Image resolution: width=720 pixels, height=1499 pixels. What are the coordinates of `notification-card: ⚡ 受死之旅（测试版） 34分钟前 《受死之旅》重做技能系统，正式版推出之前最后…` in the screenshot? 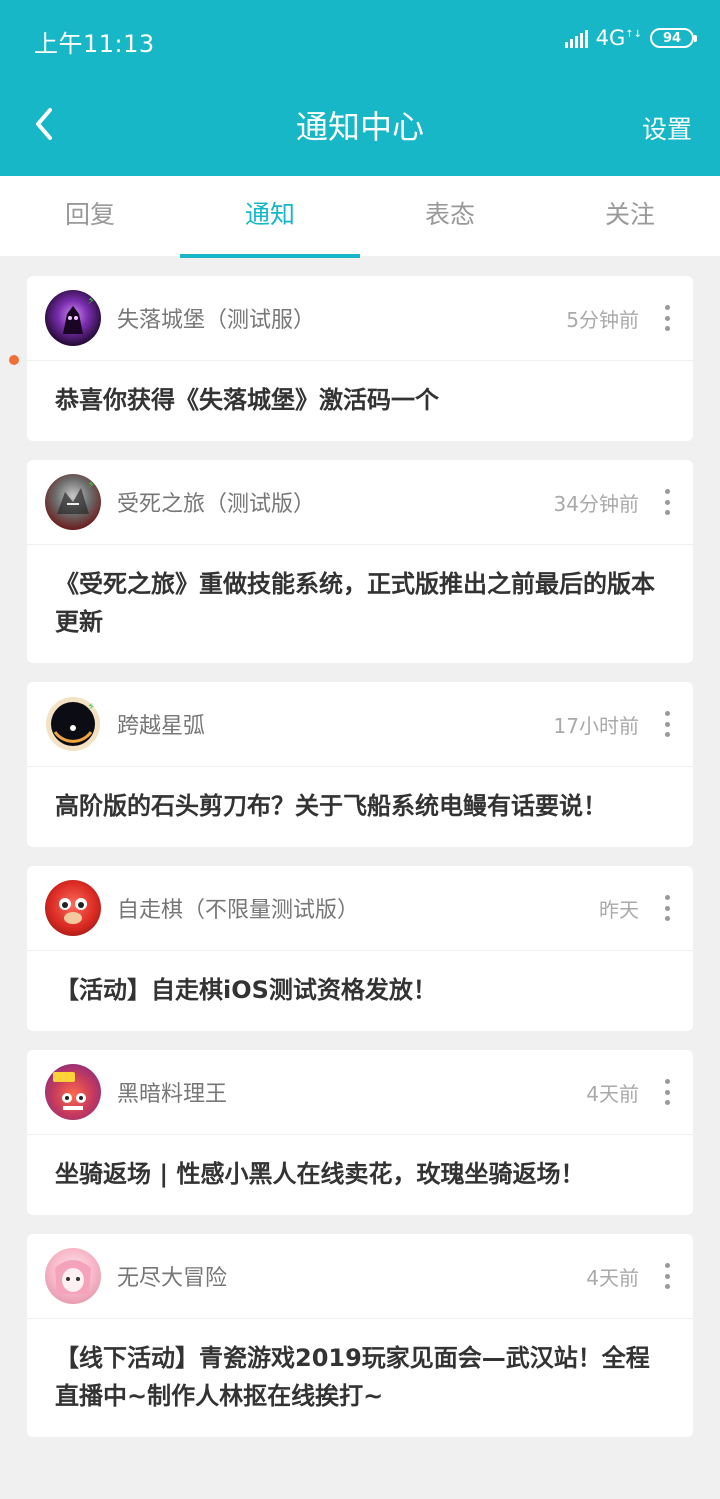 It's located at (360, 561).